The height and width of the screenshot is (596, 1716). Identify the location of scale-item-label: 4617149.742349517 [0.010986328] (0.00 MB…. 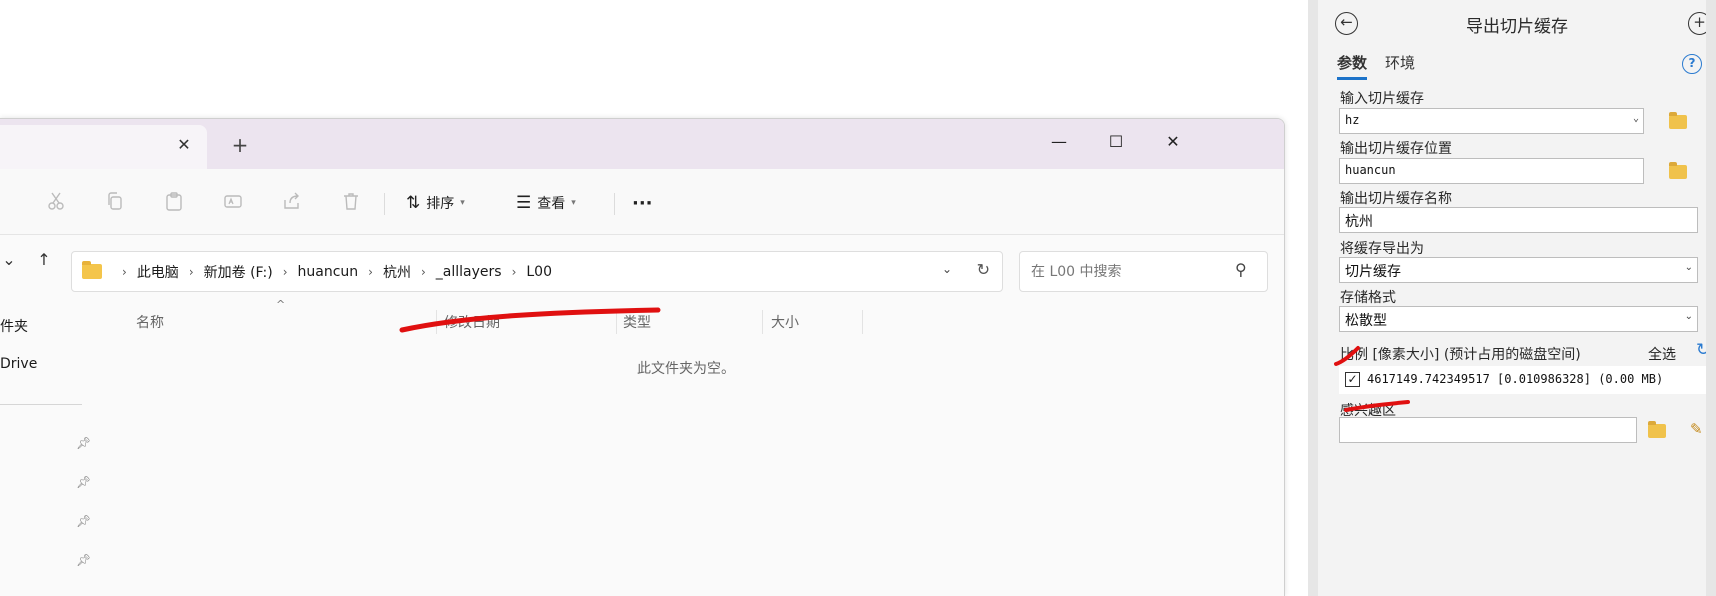
(1515, 379).